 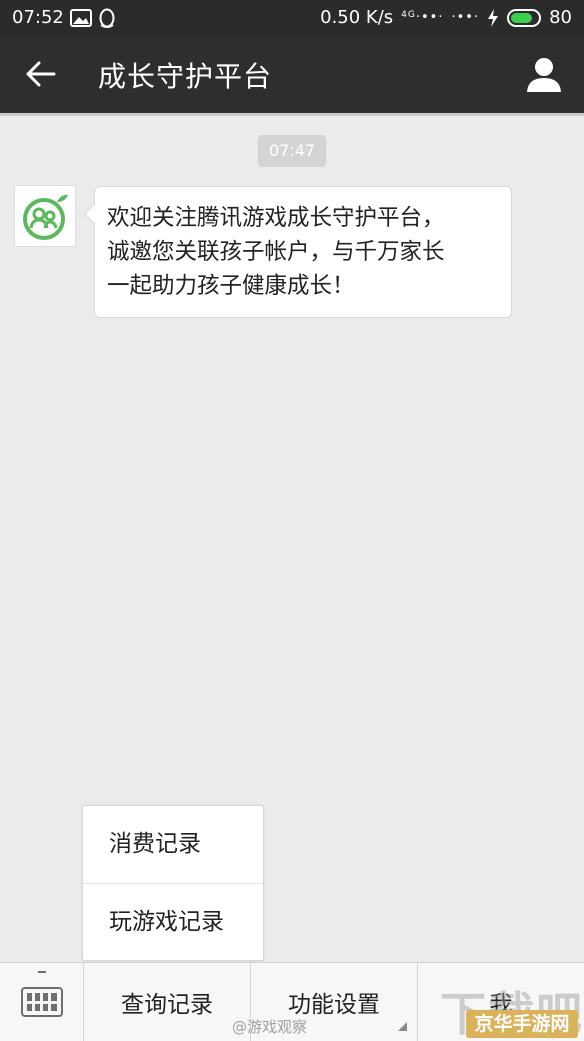 I want to click on battery-fill, so click(x=521, y=17).